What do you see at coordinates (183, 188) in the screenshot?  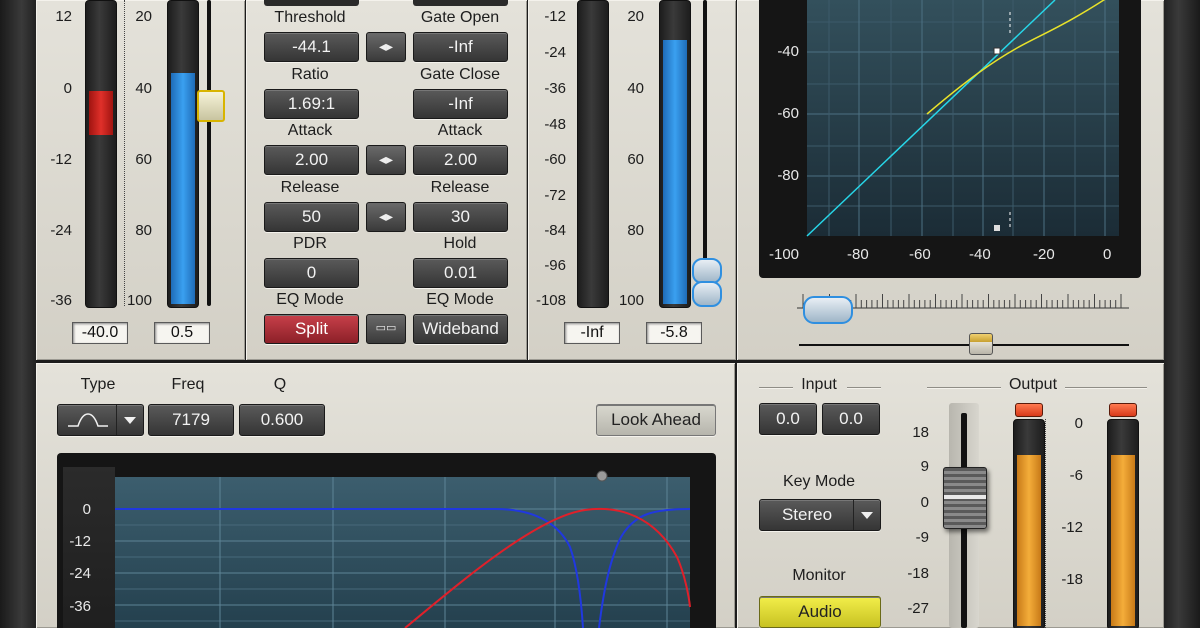 I see `threshold-meter-fill` at bounding box center [183, 188].